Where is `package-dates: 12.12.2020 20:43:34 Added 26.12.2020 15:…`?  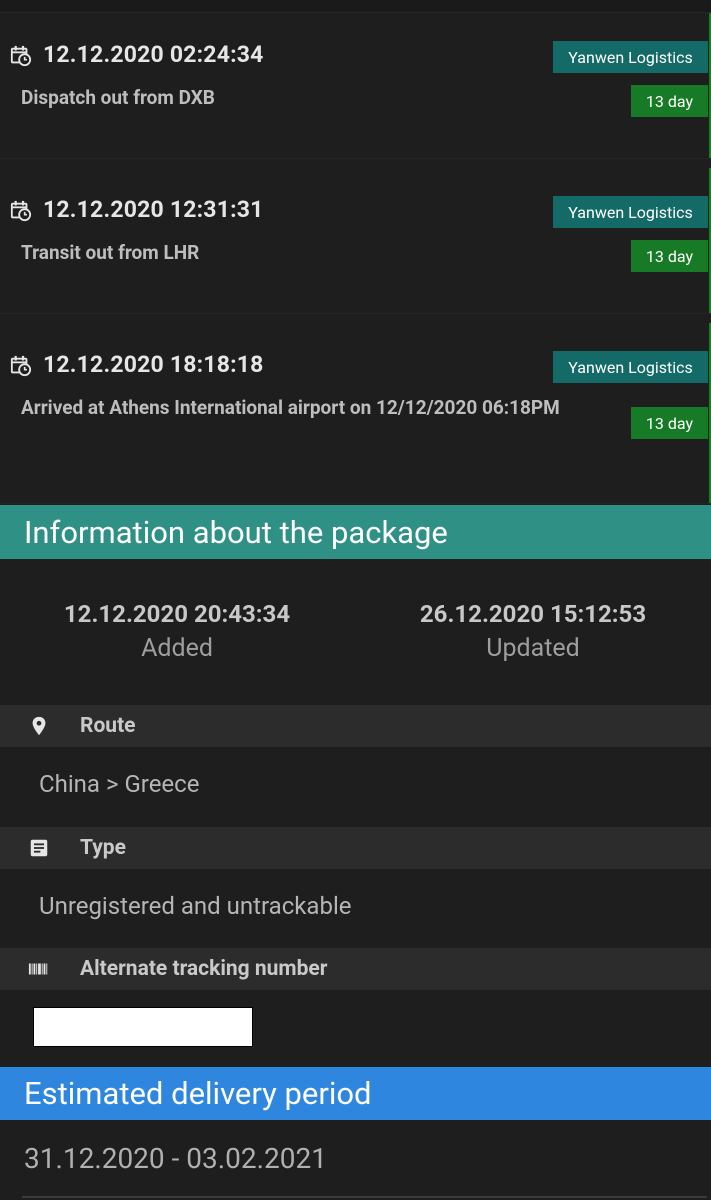
package-dates: 12.12.2020 20:43:34 Added 26.12.2020 15:… is located at coordinates (355, 632).